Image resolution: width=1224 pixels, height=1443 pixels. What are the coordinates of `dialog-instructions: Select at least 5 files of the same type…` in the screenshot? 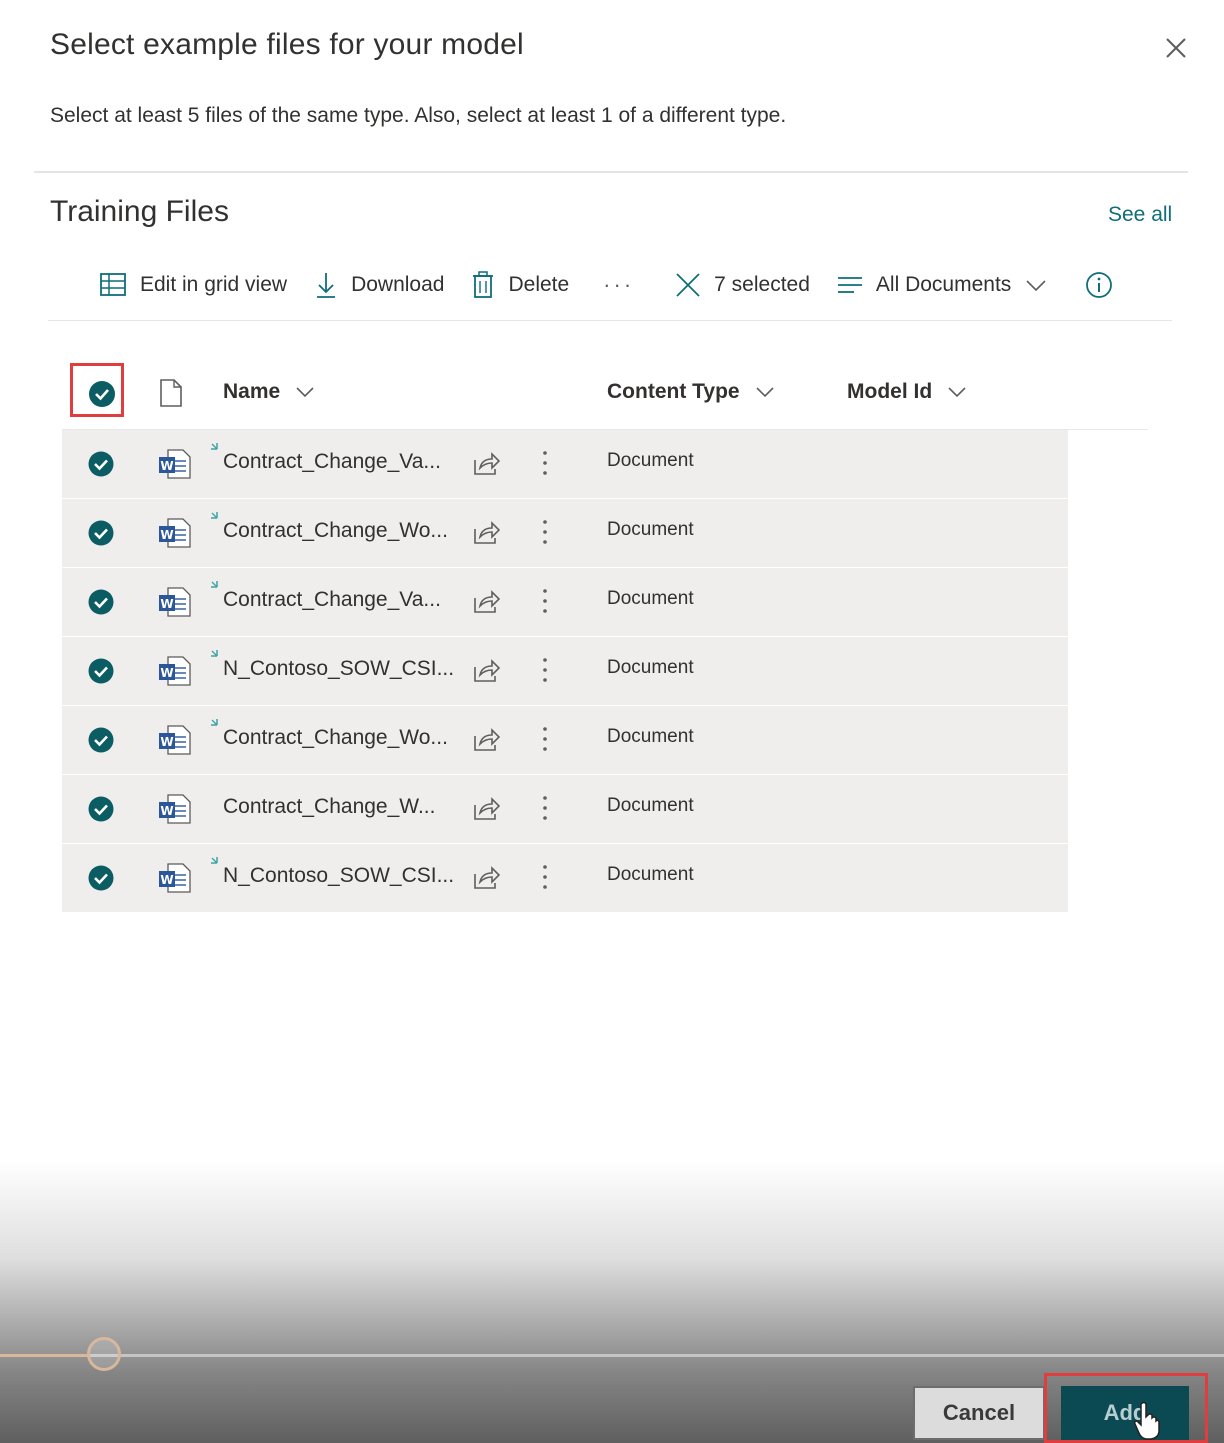 It's located at (418, 115).